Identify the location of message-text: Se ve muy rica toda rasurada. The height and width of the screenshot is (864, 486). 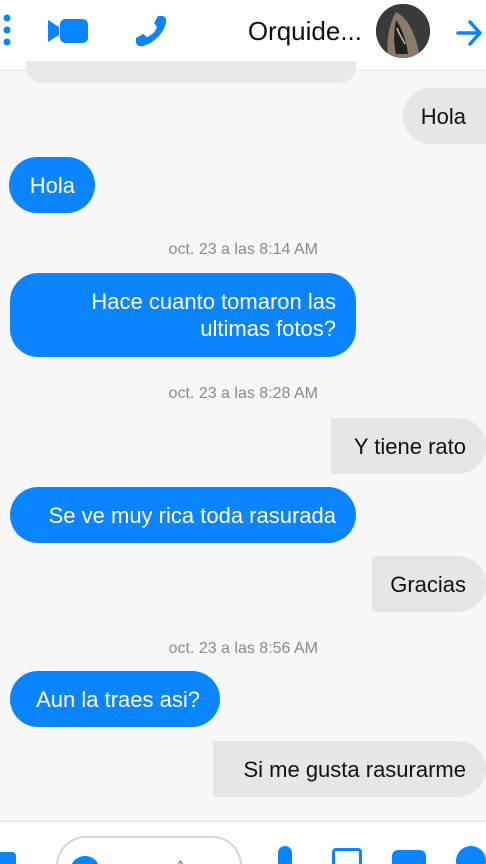
(192, 515).